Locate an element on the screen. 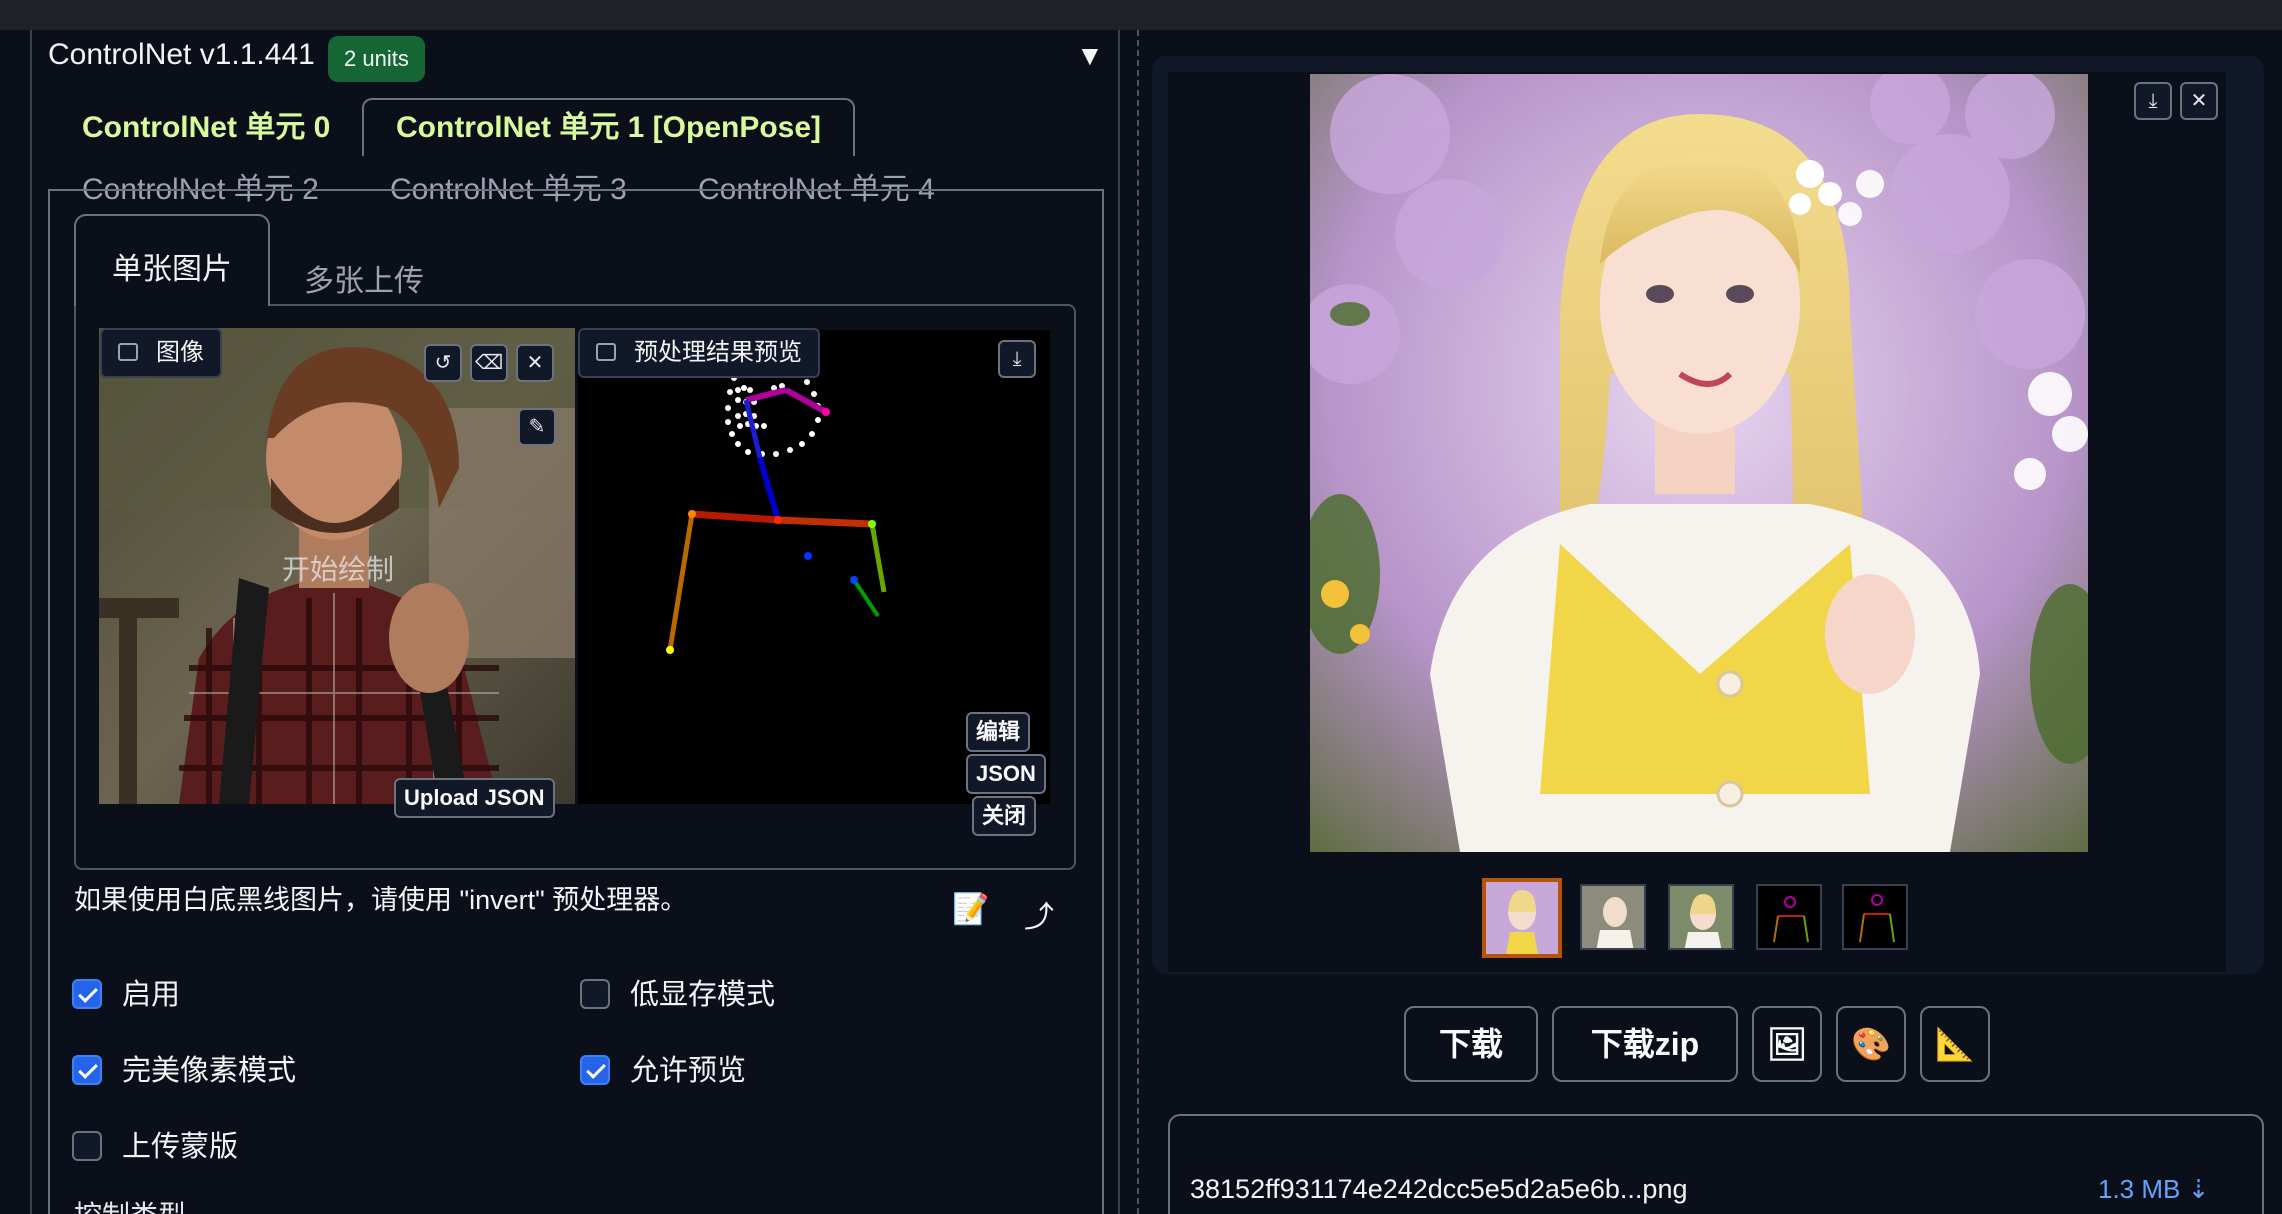 The height and width of the screenshot is (1214, 2282). controlnet-title: ControlNet v1.1.441 is located at coordinates (181, 55).